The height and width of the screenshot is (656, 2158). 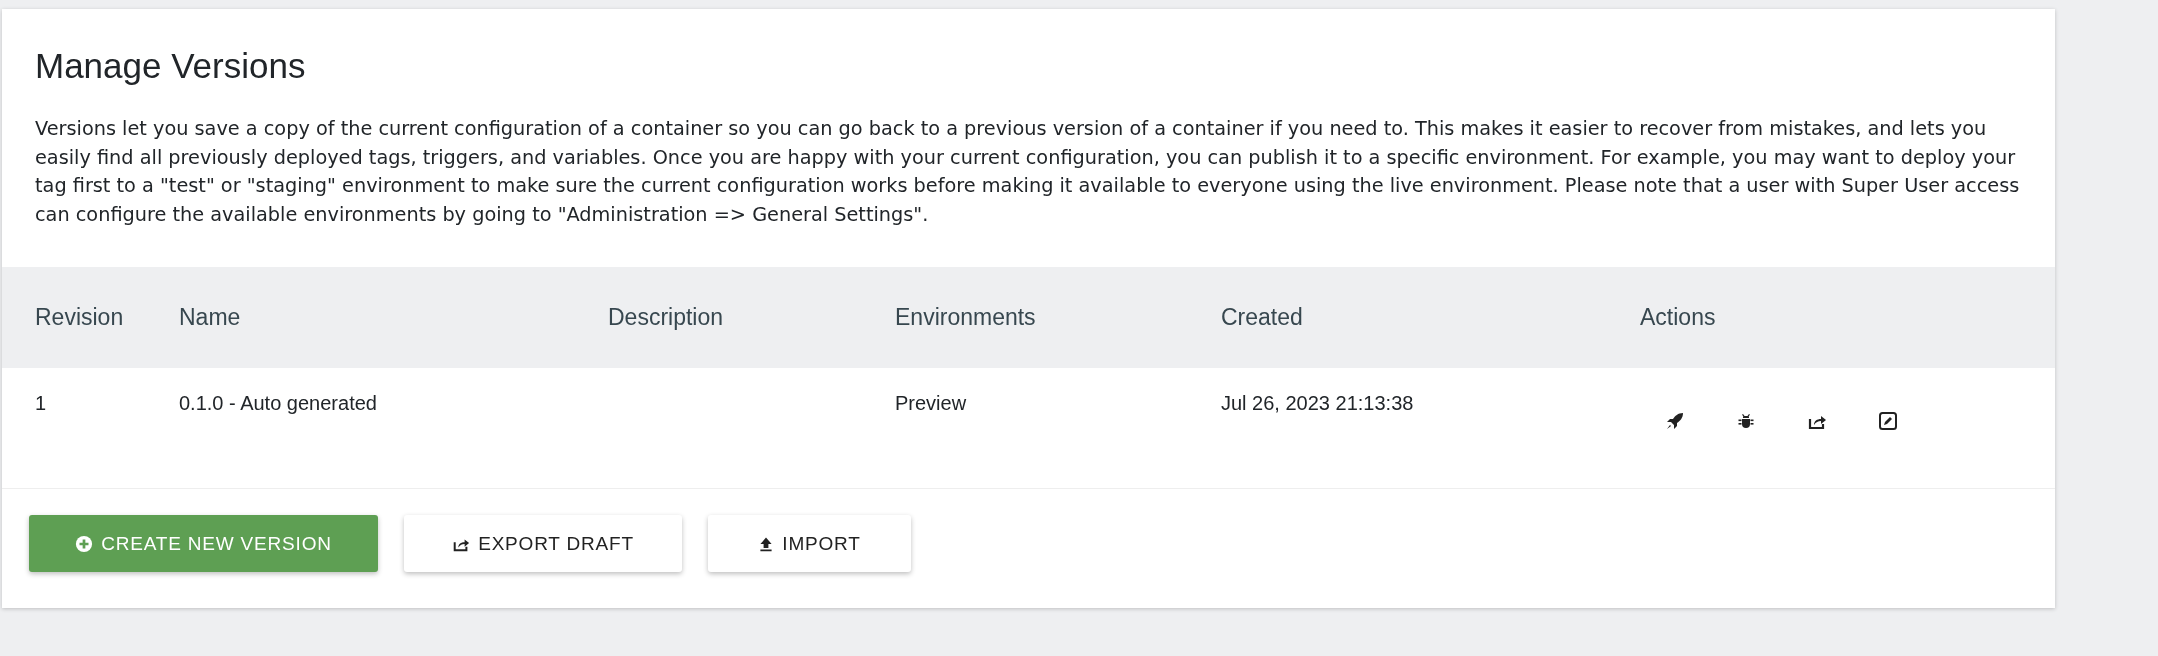 What do you see at coordinates (666, 317) in the screenshot?
I see `column-header: Description` at bounding box center [666, 317].